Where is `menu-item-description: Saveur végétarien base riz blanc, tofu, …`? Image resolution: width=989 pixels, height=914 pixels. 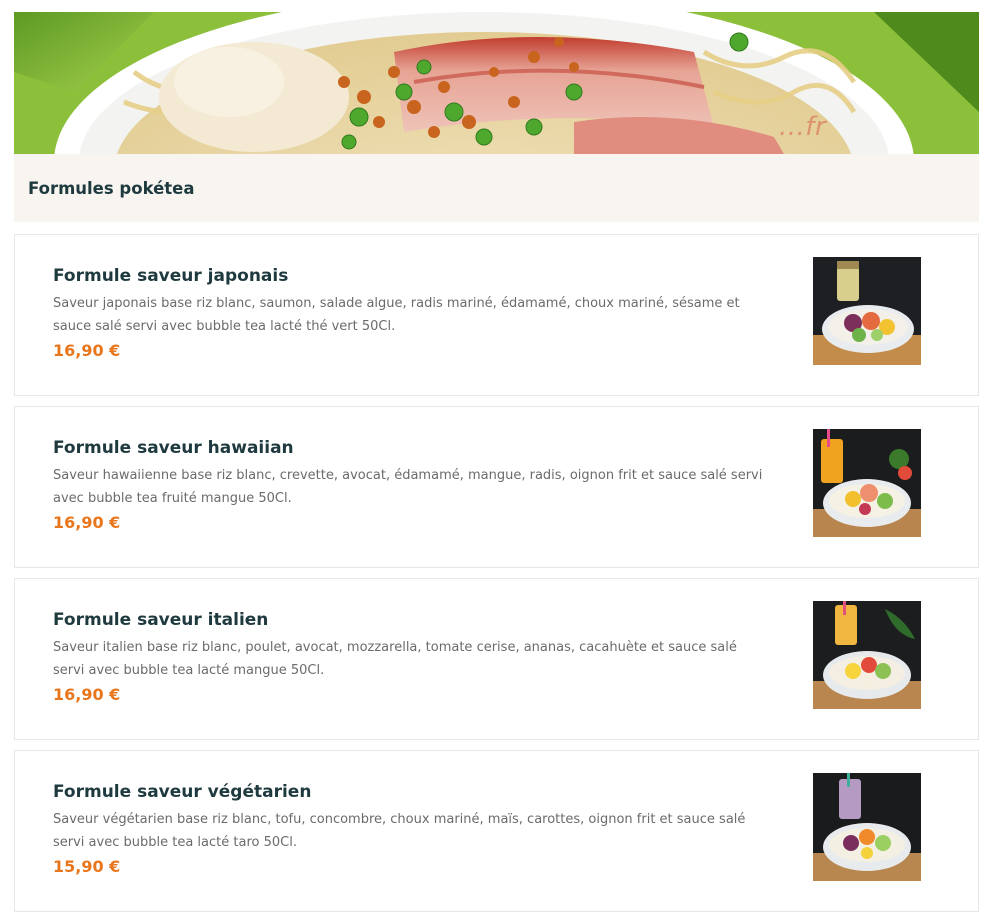
menu-item-description: Saveur végétarien base riz blanc, tofu, … is located at coordinates (399, 831).